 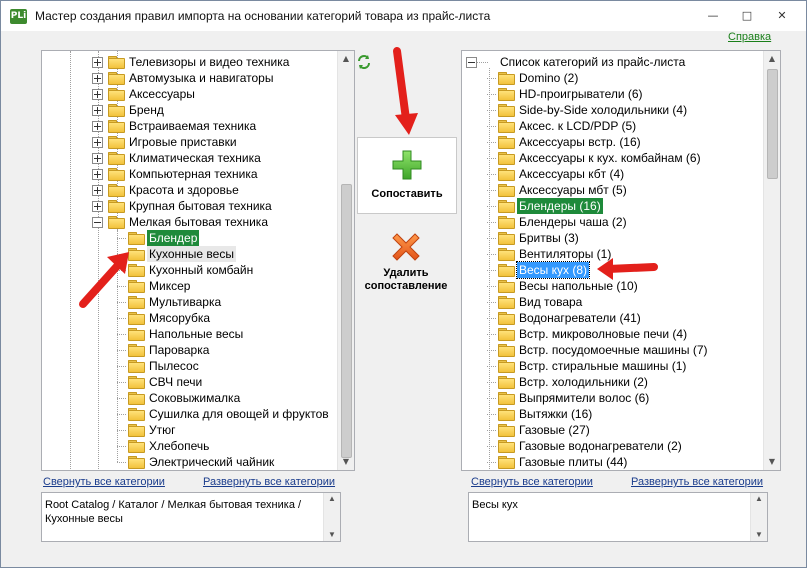 I want to click on annotation-arrowhead-down, so click(x=406, y=124).